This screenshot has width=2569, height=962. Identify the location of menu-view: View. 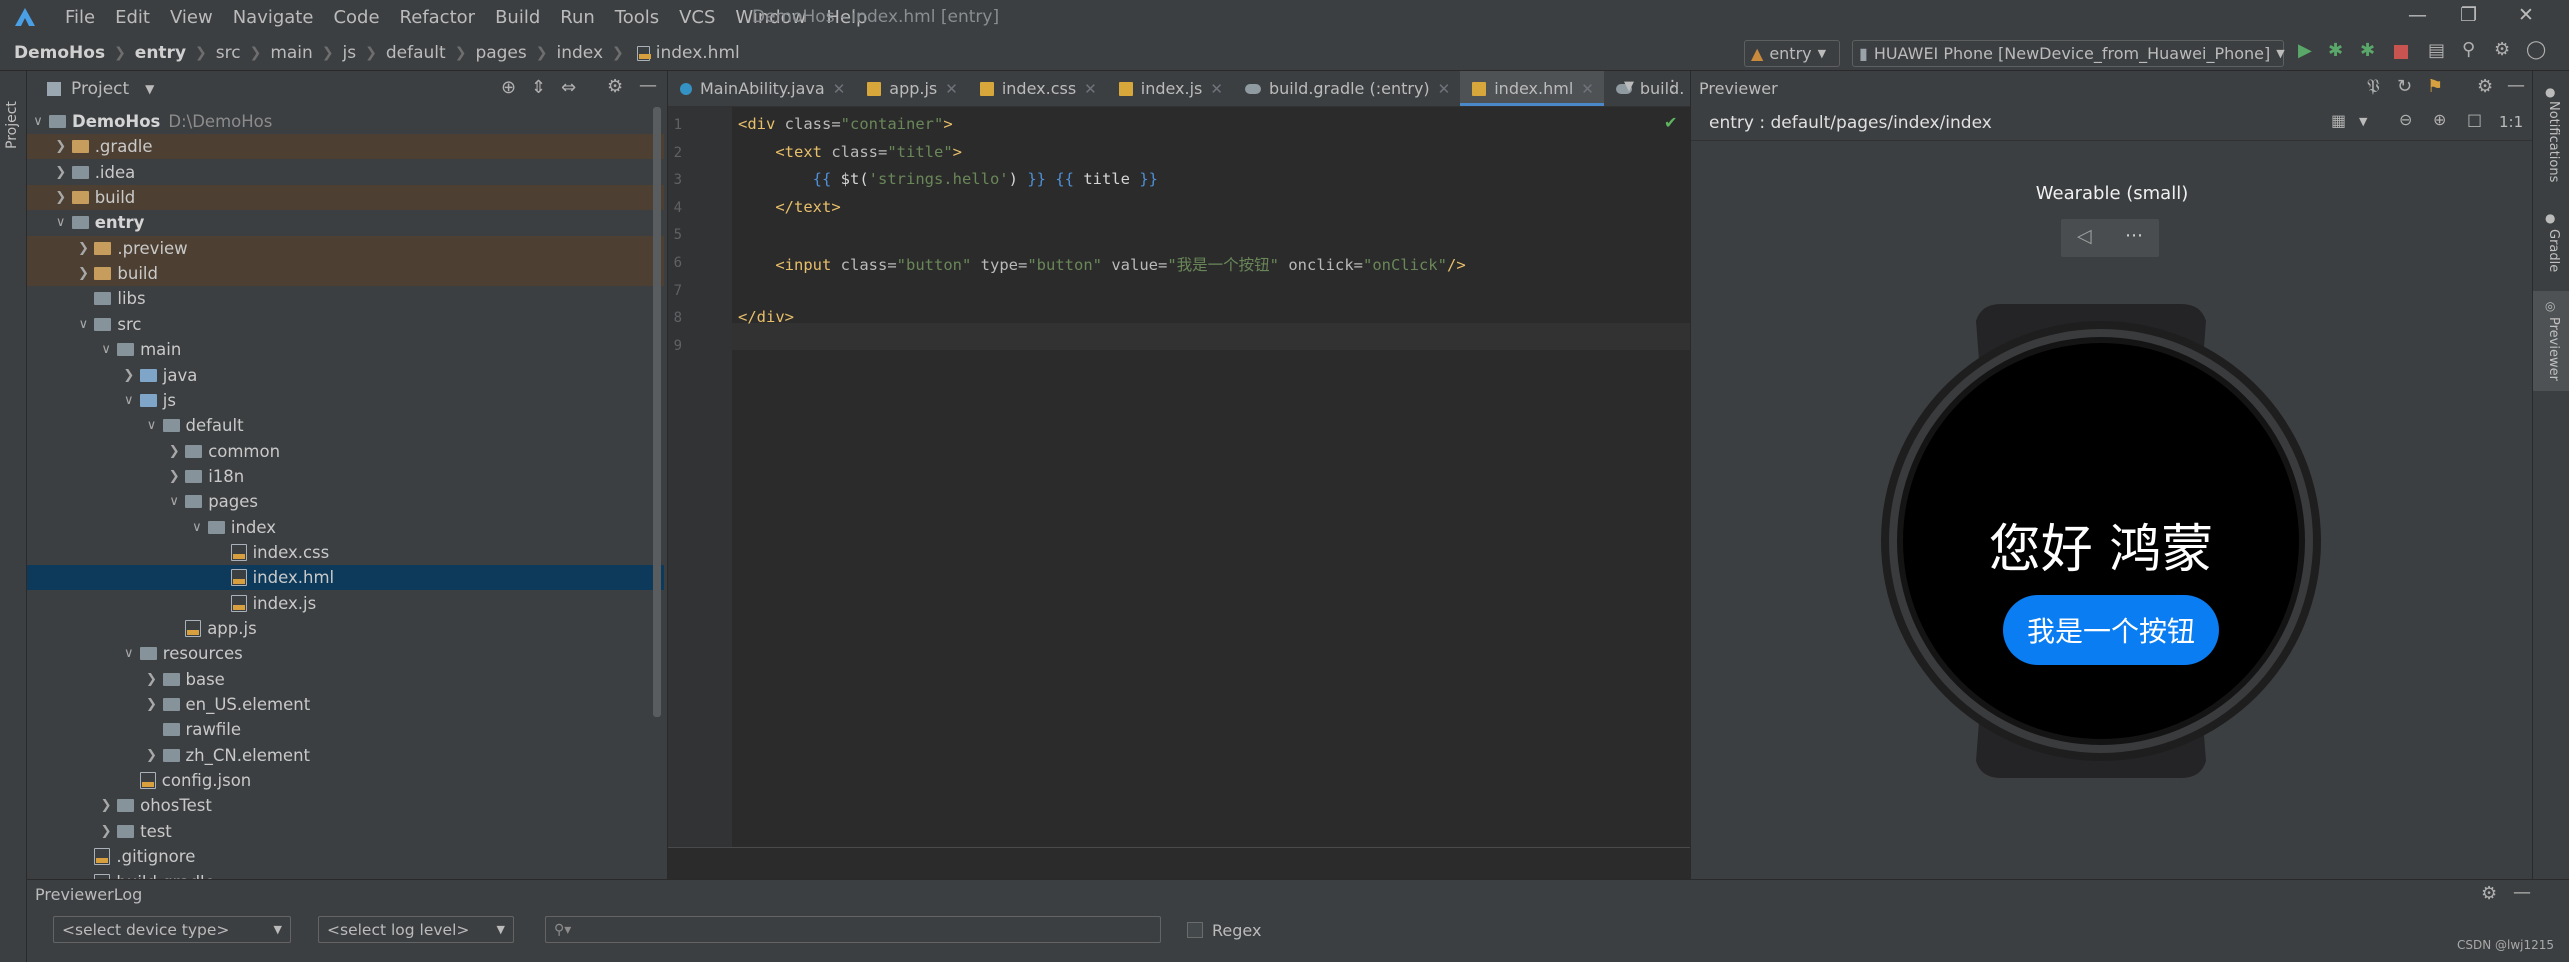
(191, 17).